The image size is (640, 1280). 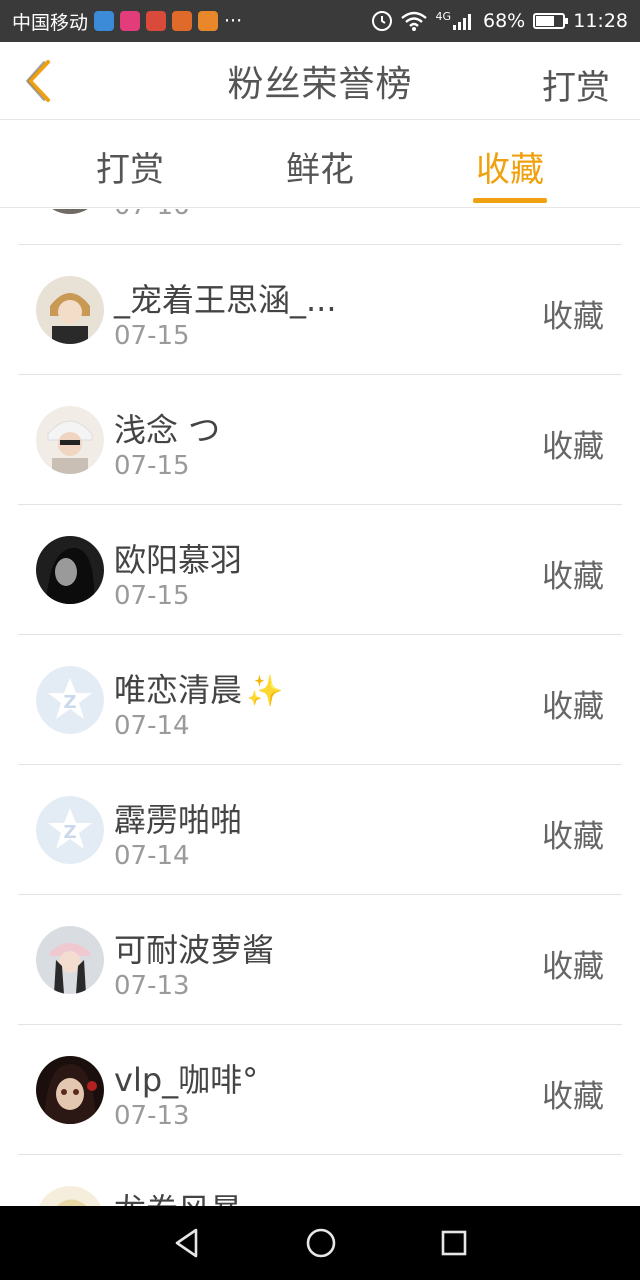 I want to click on battery-fill, so click(x=545, y=21).